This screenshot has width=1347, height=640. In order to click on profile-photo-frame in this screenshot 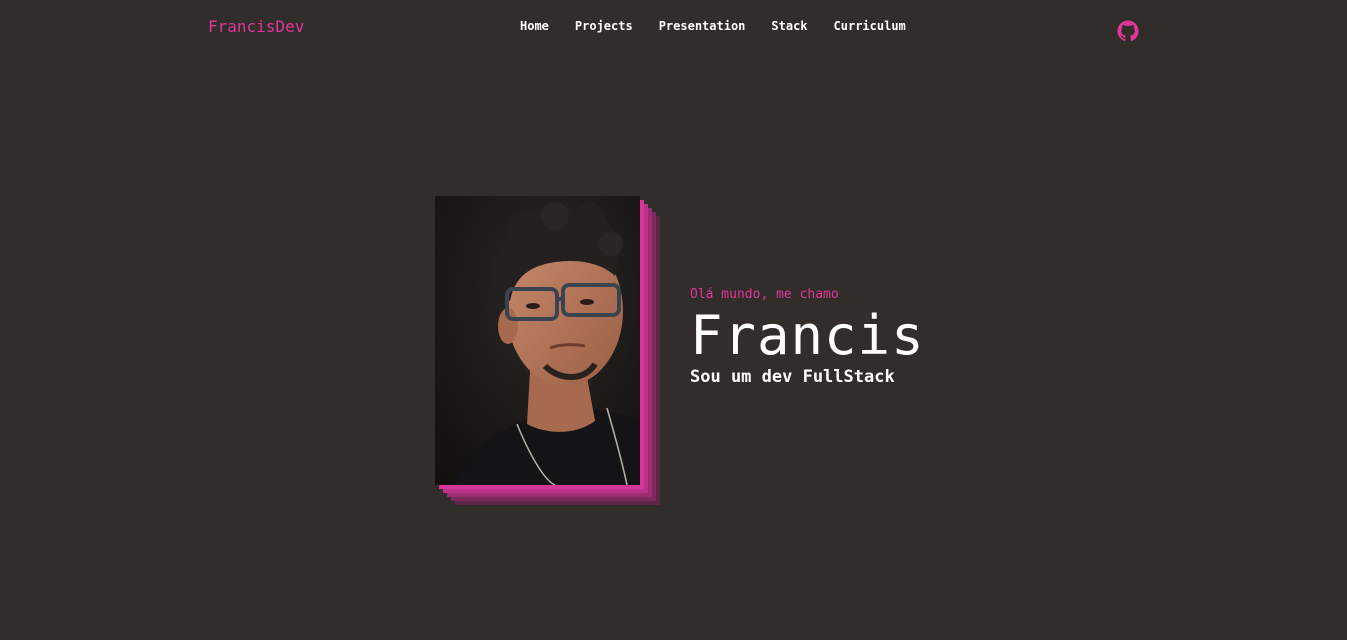, I will do `click(547, 350)`.